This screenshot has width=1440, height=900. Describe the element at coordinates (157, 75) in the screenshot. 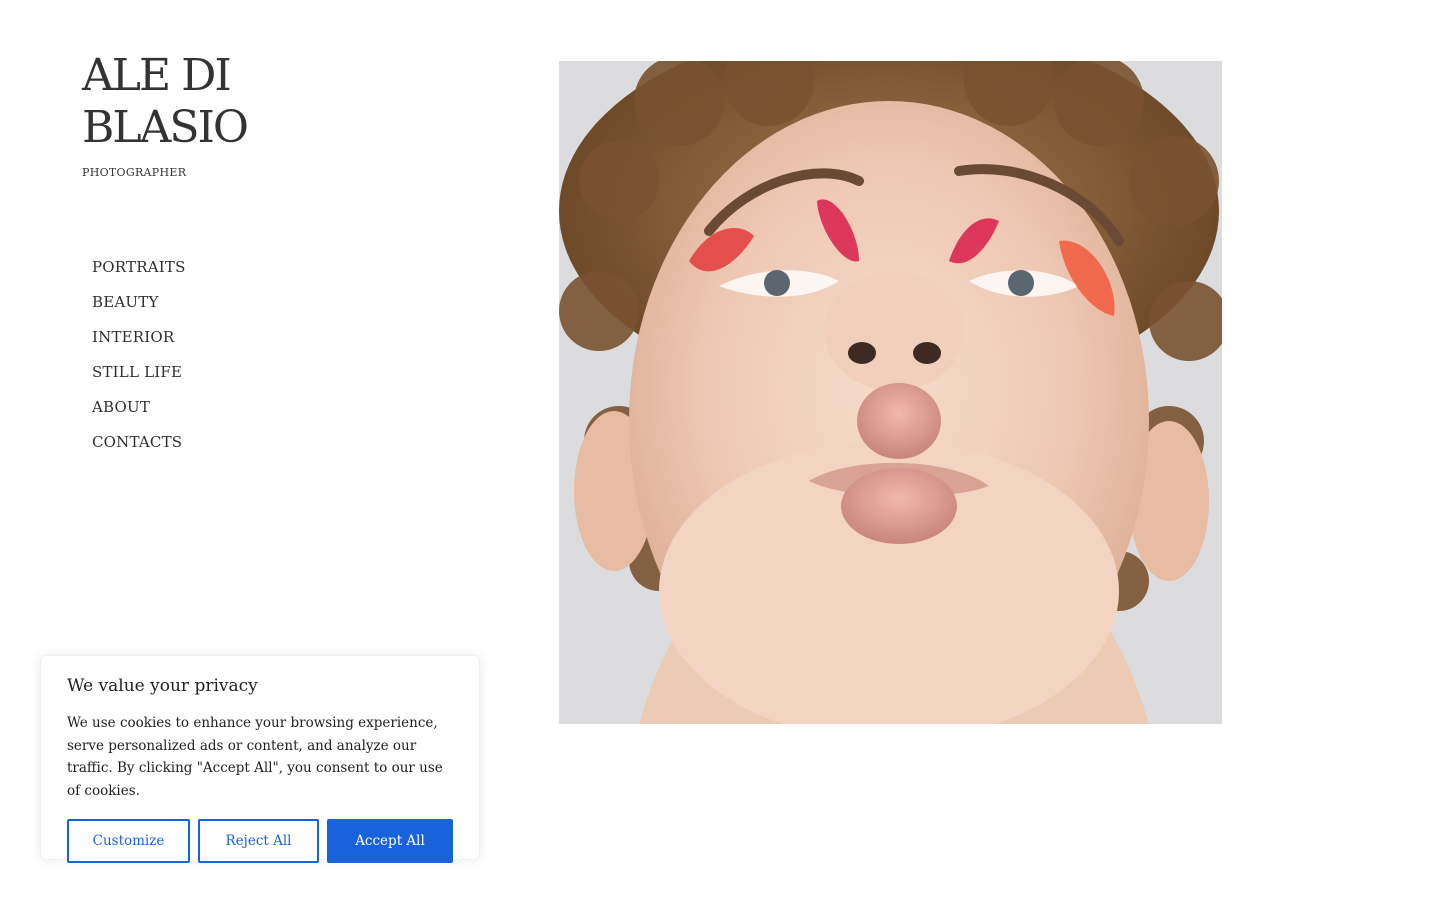

I see `brand-name-line1: ALE DI` at that location.